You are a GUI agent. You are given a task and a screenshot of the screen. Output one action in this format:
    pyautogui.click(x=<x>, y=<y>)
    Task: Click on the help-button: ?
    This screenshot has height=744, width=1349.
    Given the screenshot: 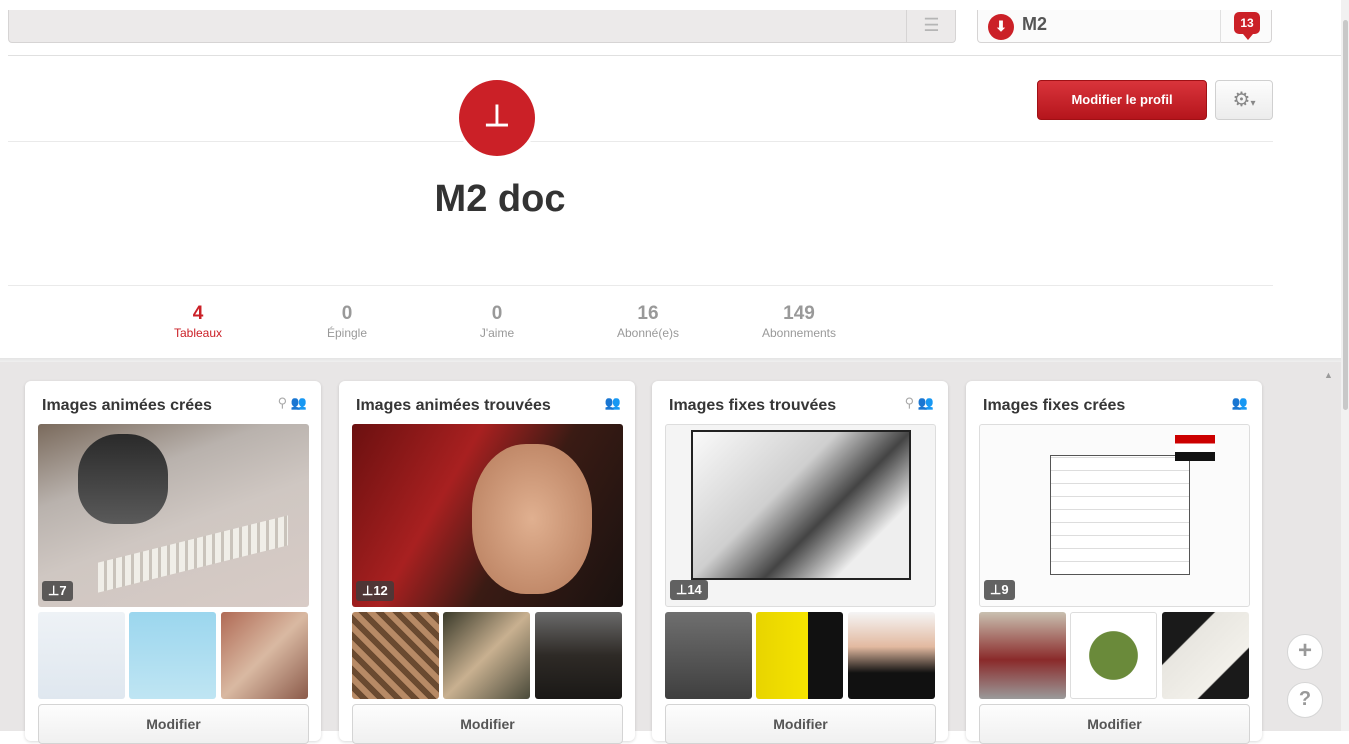 What is the action you would take?
    pyautogui.click(x=1305, y=700)
    